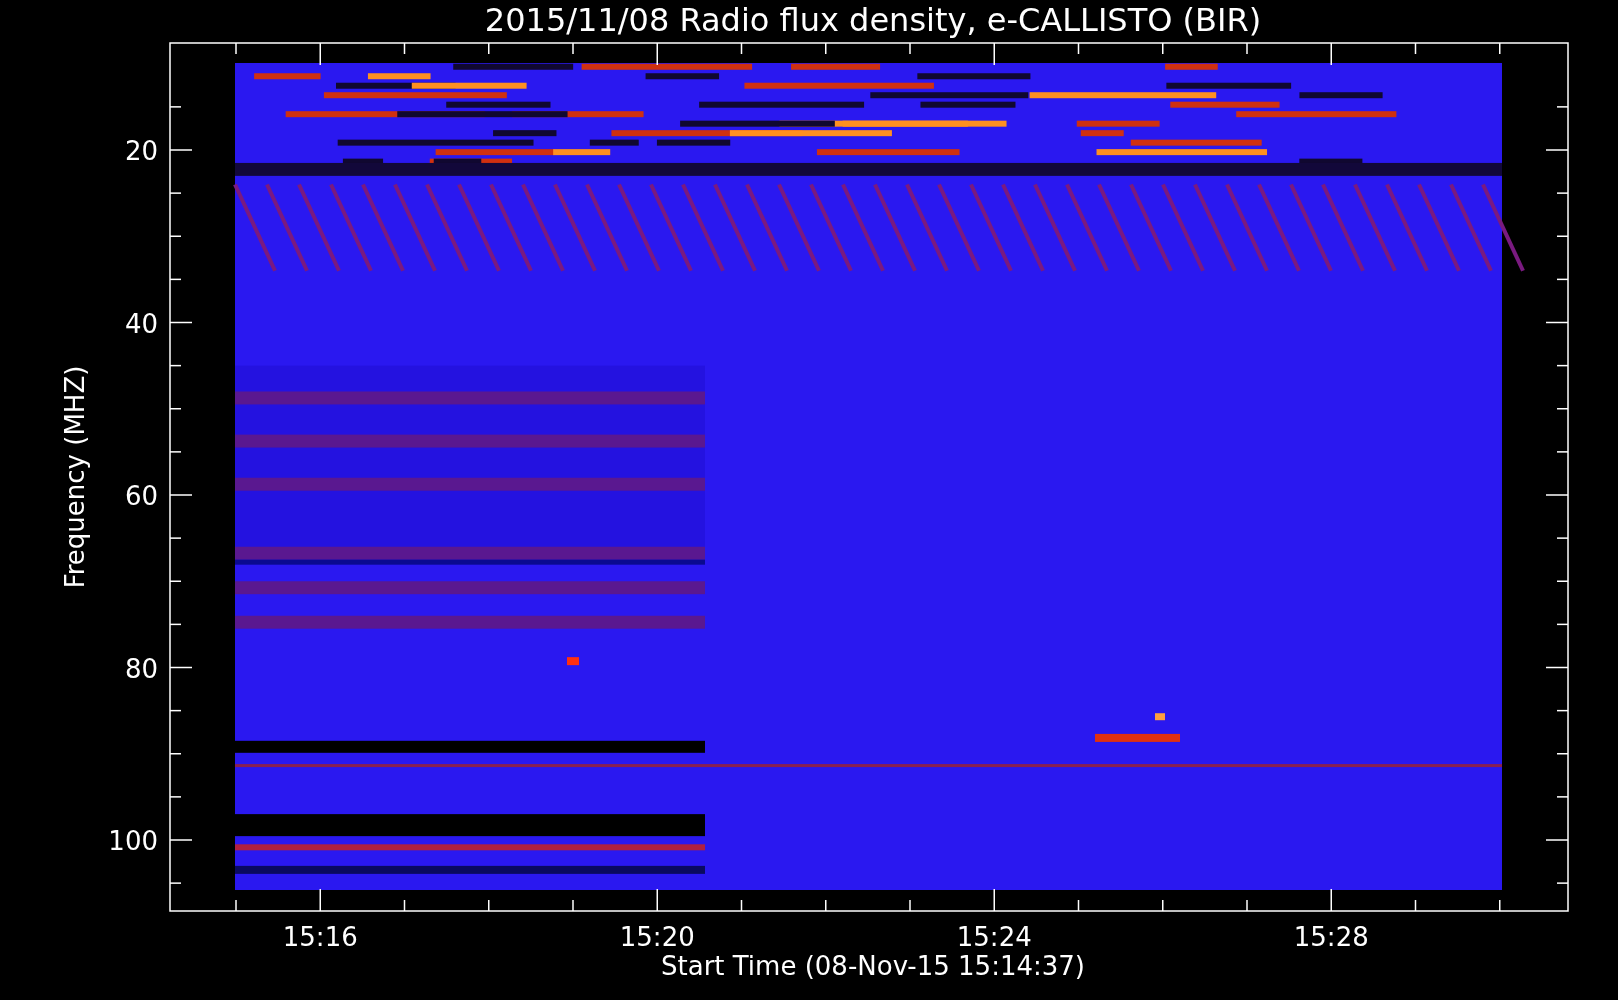  Describe the element at coordinates (873, 20) in the screenshot. I see `chart-title: 2015/11/08 Radio flux density, e-CALLISTO (BIR)` at that location.